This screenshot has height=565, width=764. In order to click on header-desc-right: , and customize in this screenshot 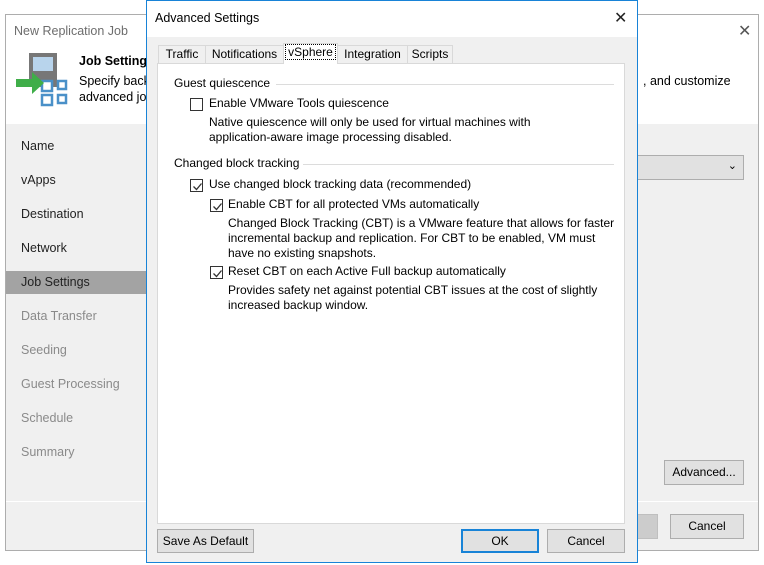, I will do `click(687, 81)`.